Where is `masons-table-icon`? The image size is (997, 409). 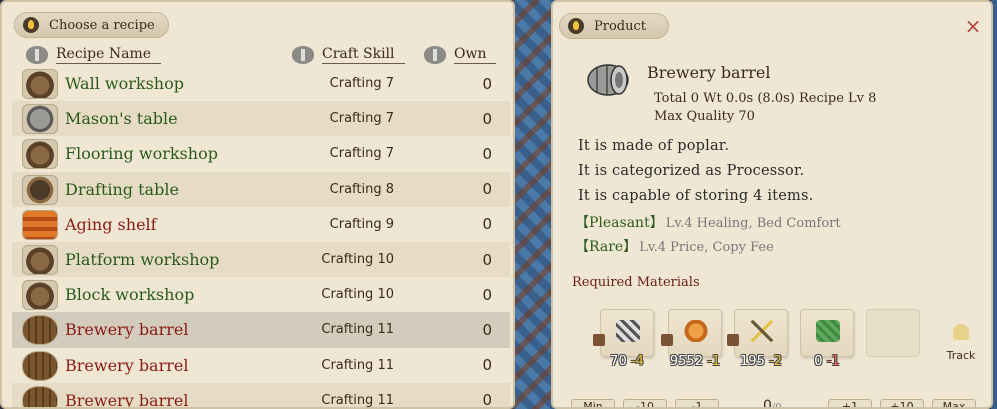 masons-table-icon is located at coordinates (40, 119).